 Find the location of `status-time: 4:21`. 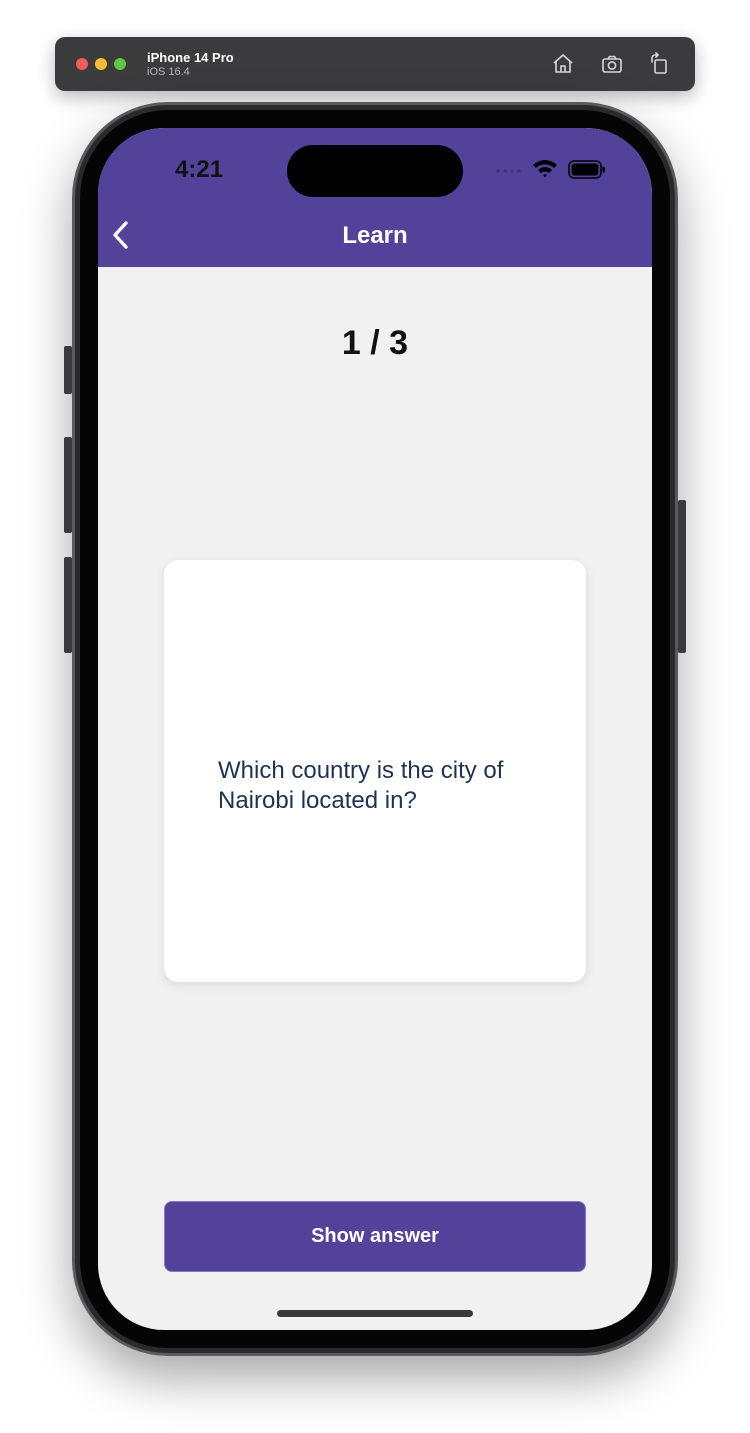

status-time: 4:21 is located at coordinates (199, 169).